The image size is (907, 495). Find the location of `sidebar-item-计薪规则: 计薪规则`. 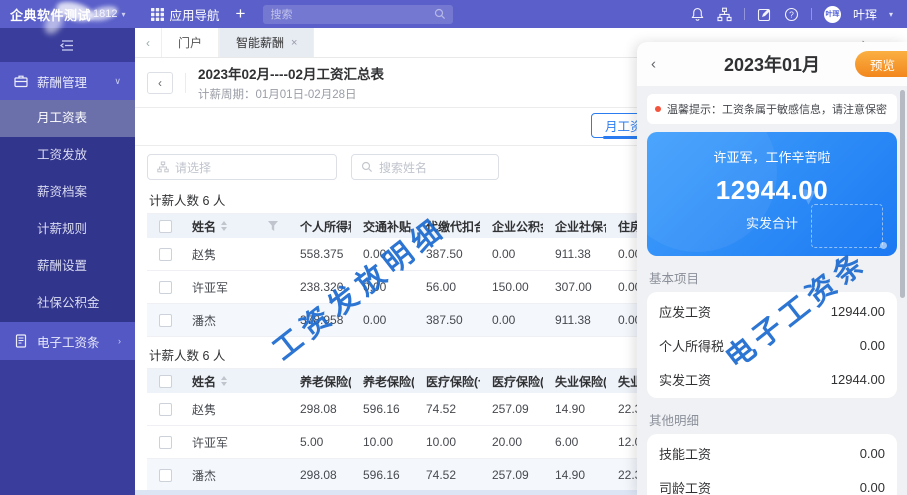

sidebar-item-计薪规则: 计薪规则 is located at coordinates (67, 229).